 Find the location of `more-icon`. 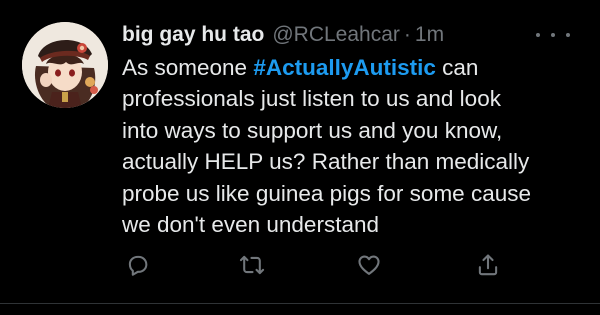

more-icon is located at coordinates (553, 35).